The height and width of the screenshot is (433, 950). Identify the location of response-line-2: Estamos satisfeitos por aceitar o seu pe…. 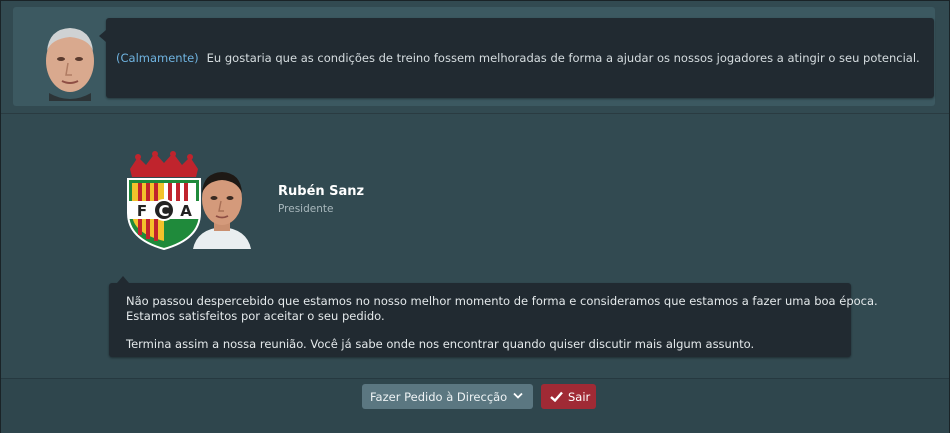
(255, 316).